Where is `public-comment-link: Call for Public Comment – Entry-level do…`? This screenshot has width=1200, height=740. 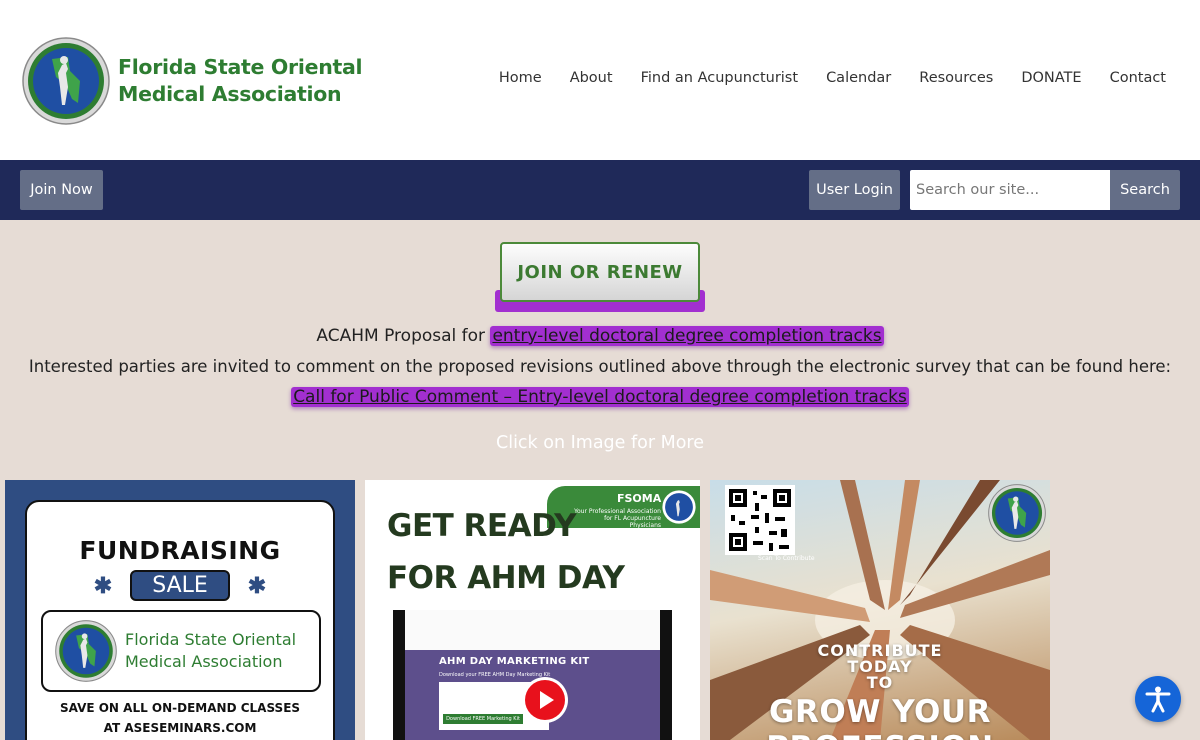
public-comment-link: Call for Public Comment – Entry-level do… is located at coordinates (600, 397).